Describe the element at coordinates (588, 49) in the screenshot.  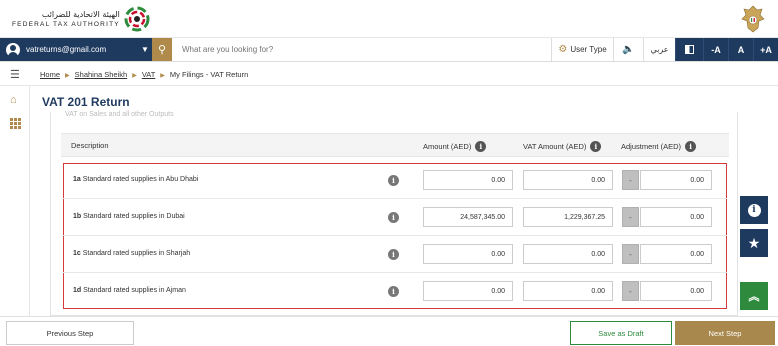
I see `user-type-label: User Type` at that location.